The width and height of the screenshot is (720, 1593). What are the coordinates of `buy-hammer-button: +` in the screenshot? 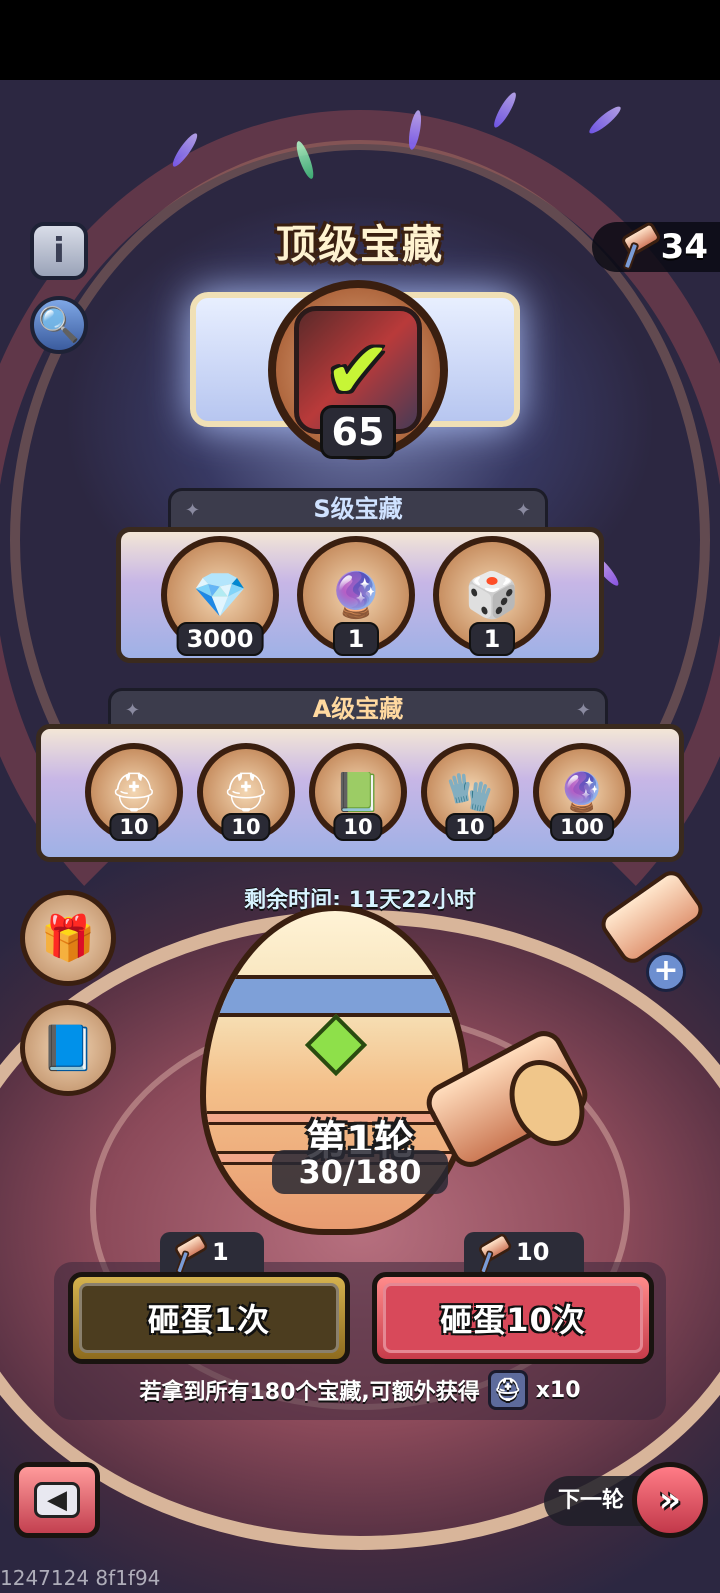 It's located at (652, 928).